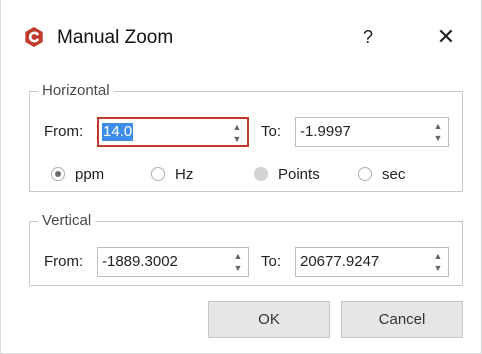 The height and width of the screenshot is (354, 482). What do you see at coordinates (271, 131) in the screenshot?
I see `horizontal-to-label: To:` at bounding box center [271, 131].